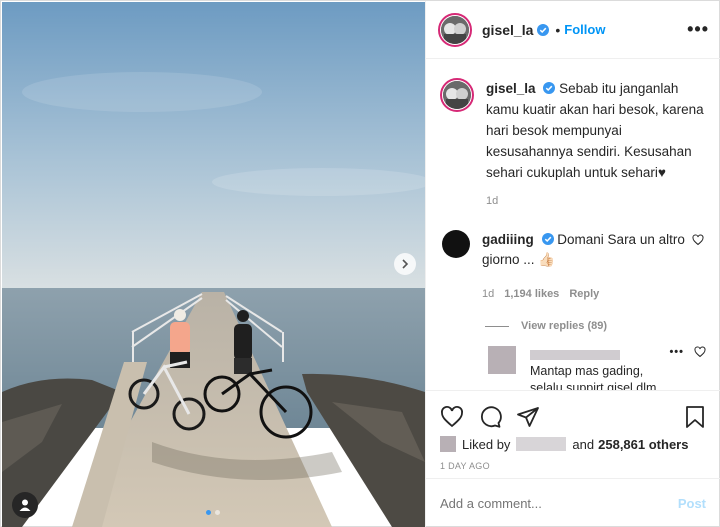 The image size is (720, 527). I want to click on carousel-dot-active, so click(208, 512).